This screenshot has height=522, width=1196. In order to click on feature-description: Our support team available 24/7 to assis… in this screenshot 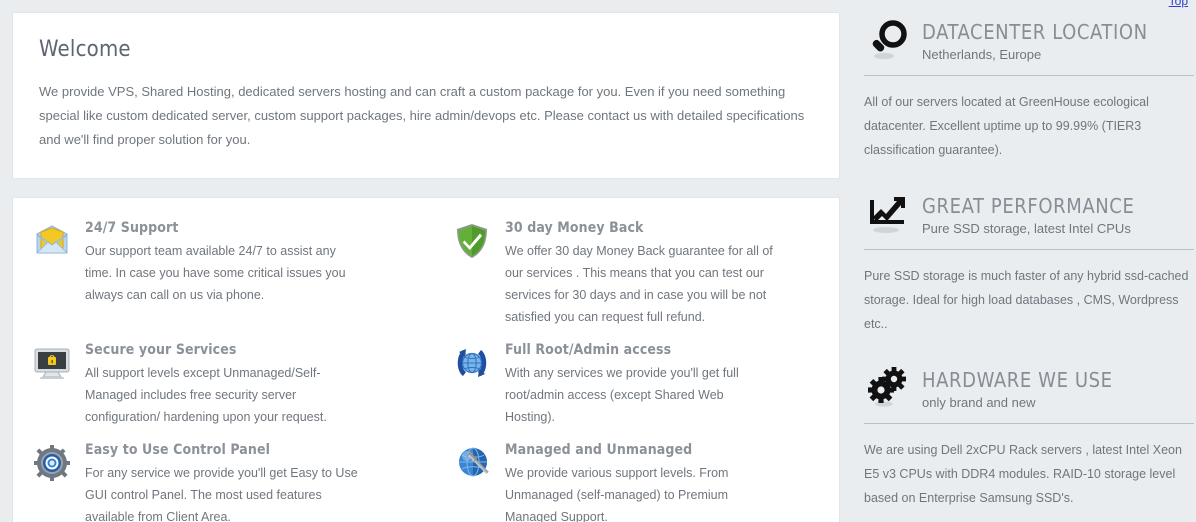, I will do `click(215, 273)`.